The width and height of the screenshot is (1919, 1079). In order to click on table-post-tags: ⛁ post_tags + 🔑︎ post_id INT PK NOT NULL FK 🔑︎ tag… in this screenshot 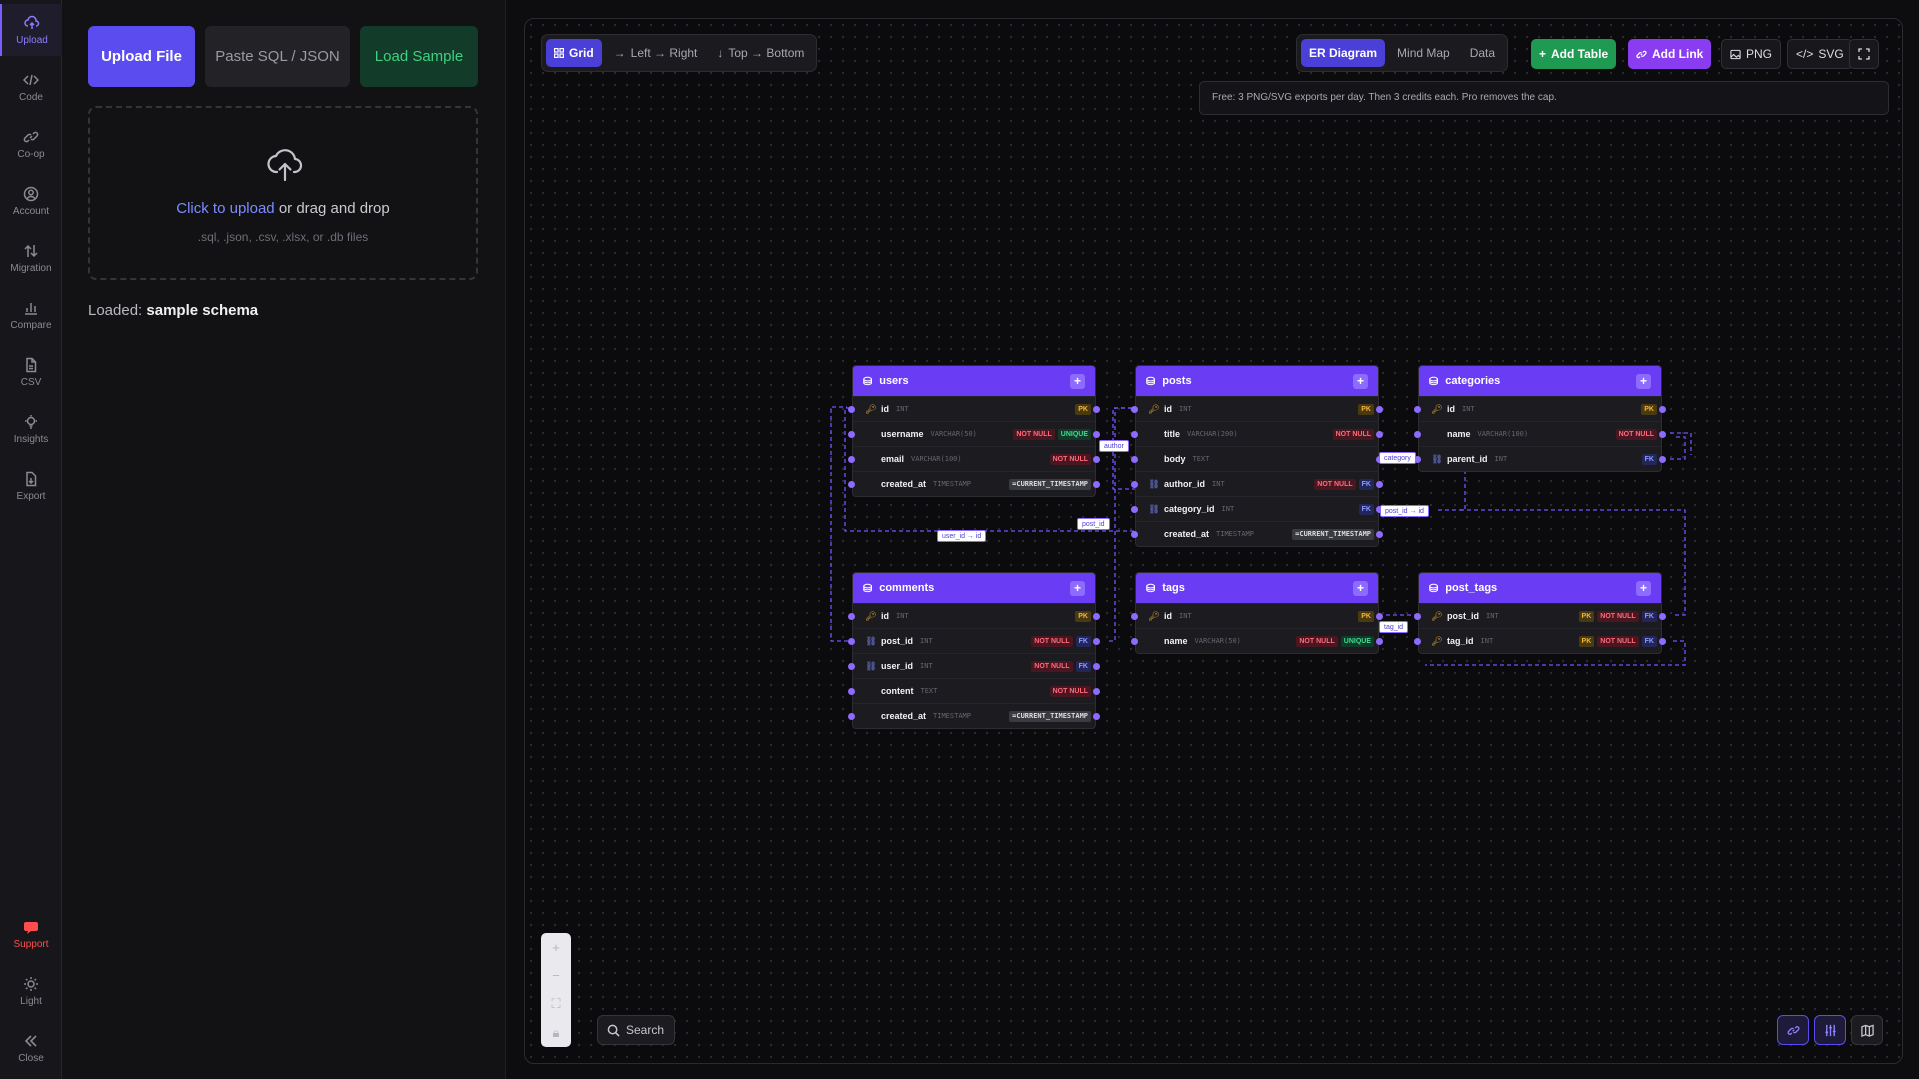, I will do `click(1540, 613)`.